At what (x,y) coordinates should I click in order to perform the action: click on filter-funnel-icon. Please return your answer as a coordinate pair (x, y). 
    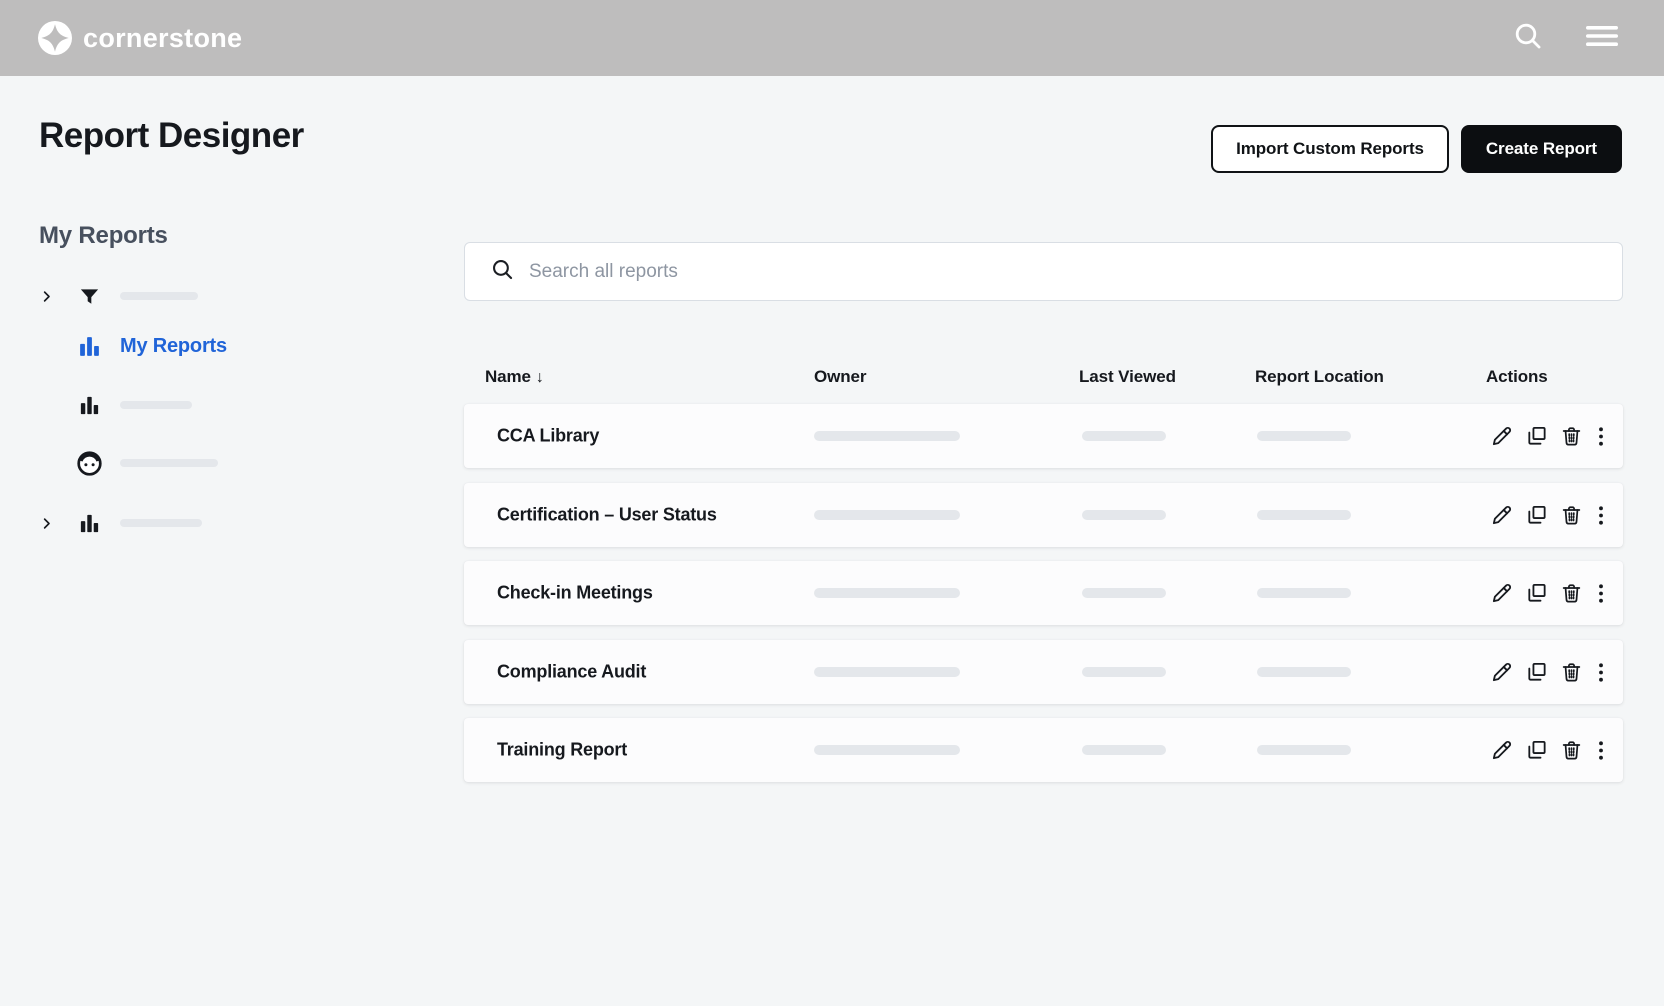
    Looking at the image, I should click on (89, 296).